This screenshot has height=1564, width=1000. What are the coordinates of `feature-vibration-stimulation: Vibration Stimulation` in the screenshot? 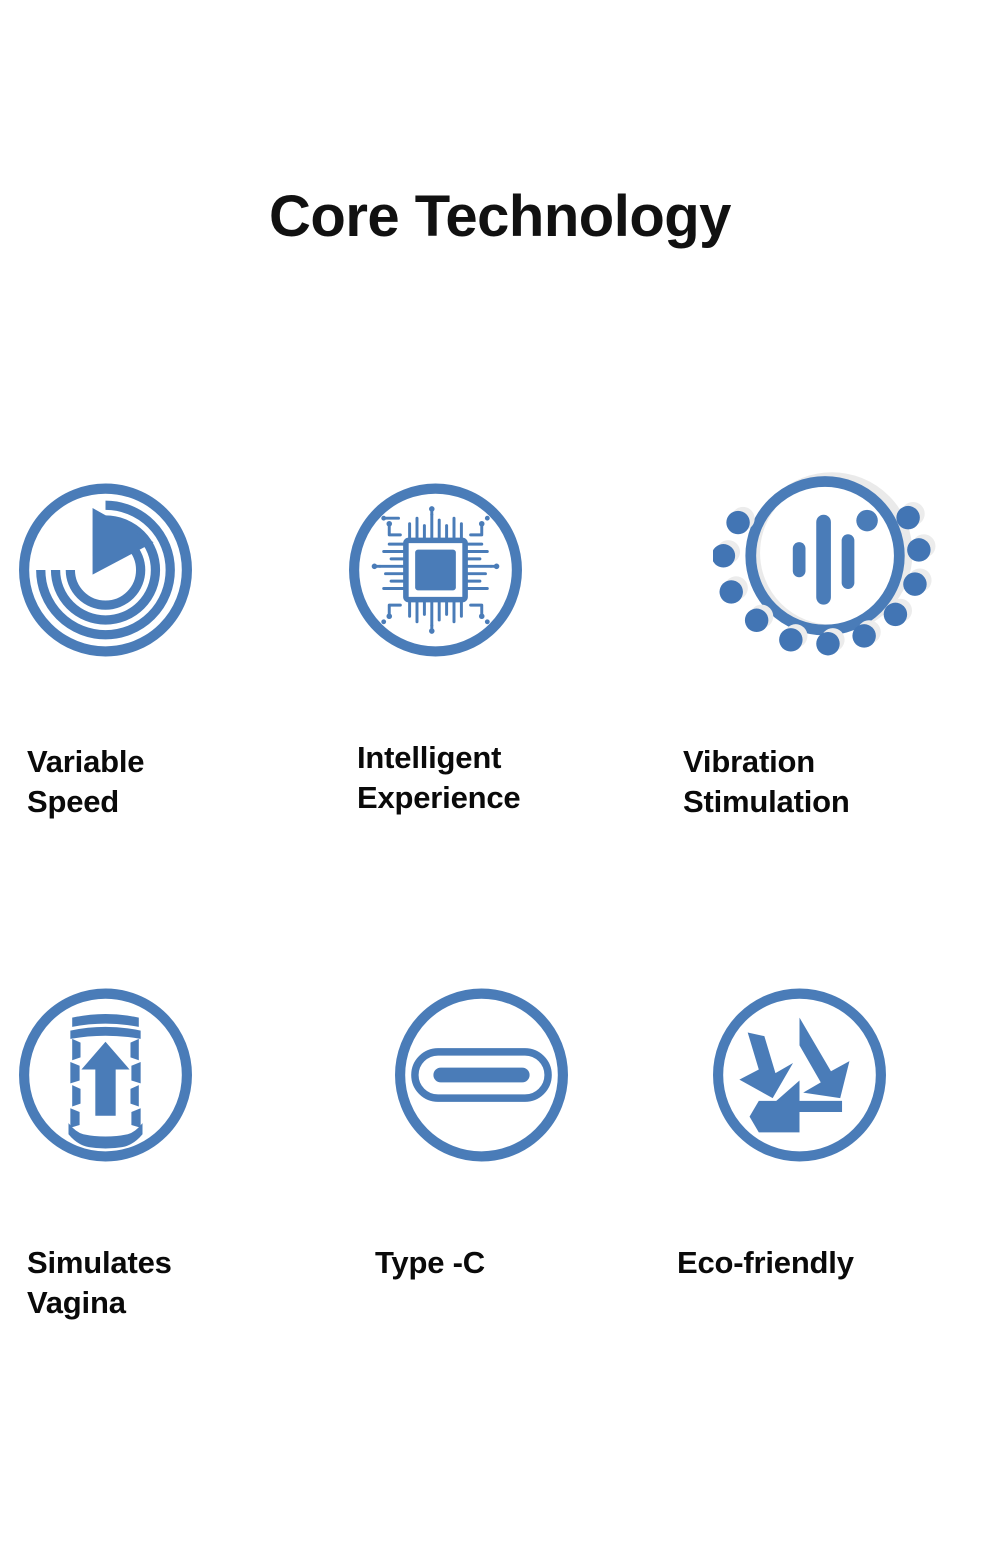 It's located at (815, 644).